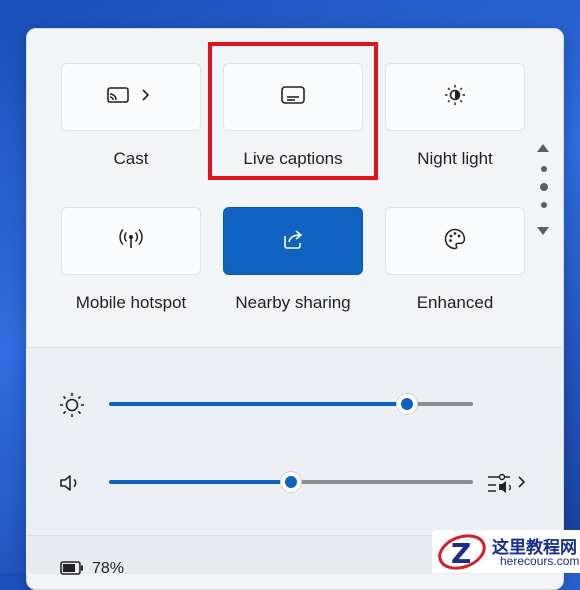  I want to click on watermark: Z 这里教程网 herecours.com, so click(506, 551).